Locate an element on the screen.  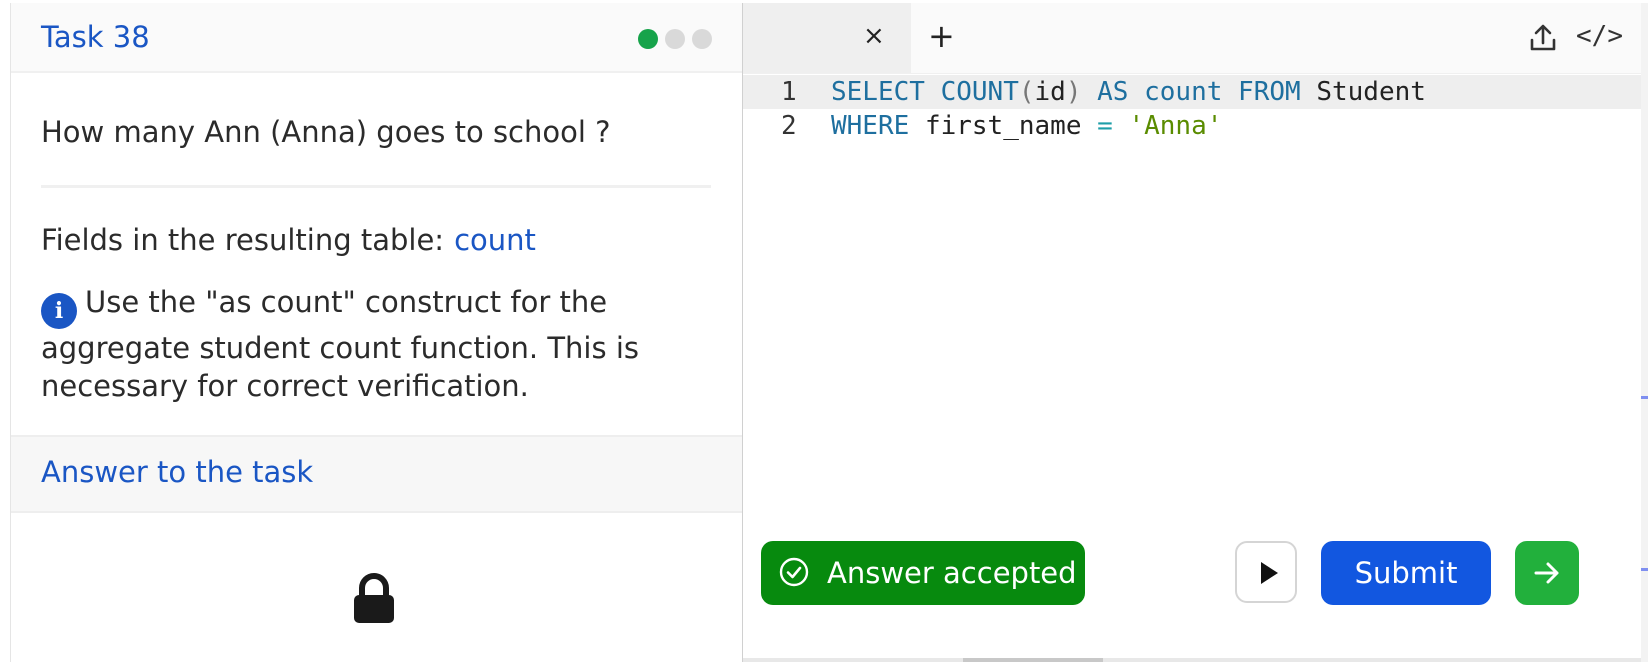
task-header: Task 38 is located at coordinates (376, 38).